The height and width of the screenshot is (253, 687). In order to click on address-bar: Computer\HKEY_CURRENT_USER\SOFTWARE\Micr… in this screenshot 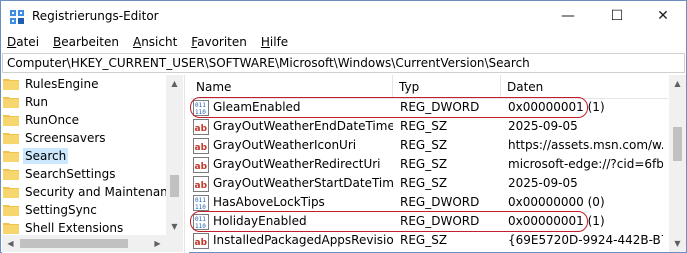, I will do `click(343, 63)`.